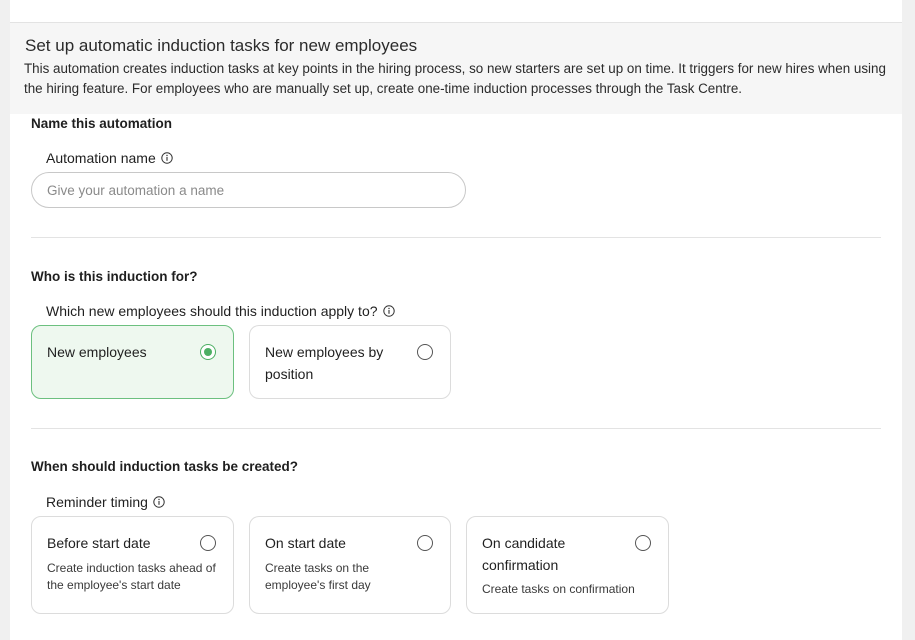 The image size is (915, 640). I want to click on option-title: Before start date, so click(99, 543).